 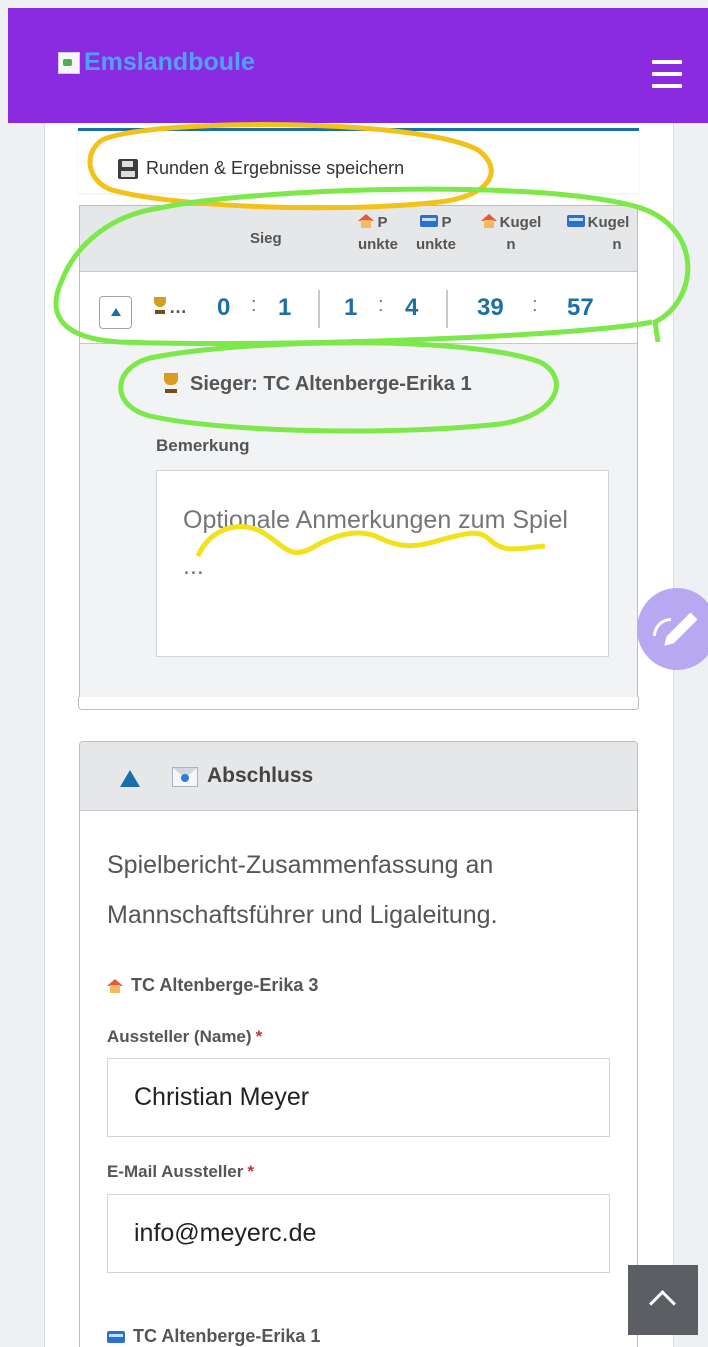 I want to click on issuer-label: Aussteller (Name) *, so click(x=185, y=1036).